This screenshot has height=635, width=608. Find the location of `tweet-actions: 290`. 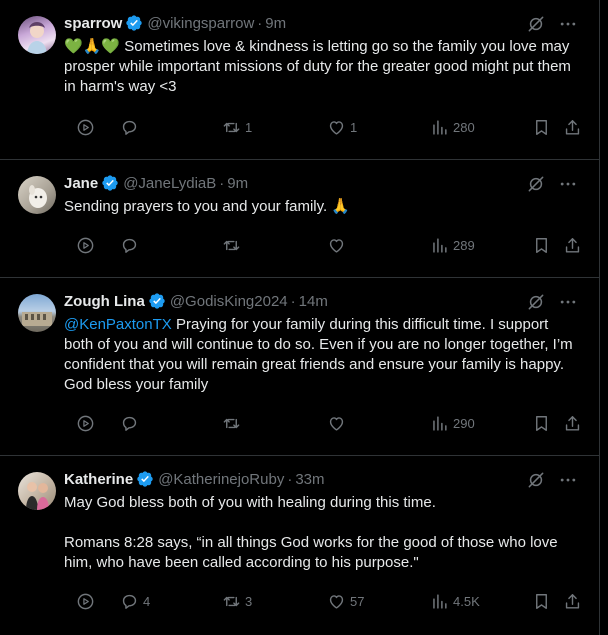

tweet-actions: 290 is located at coordinates (324, 425).